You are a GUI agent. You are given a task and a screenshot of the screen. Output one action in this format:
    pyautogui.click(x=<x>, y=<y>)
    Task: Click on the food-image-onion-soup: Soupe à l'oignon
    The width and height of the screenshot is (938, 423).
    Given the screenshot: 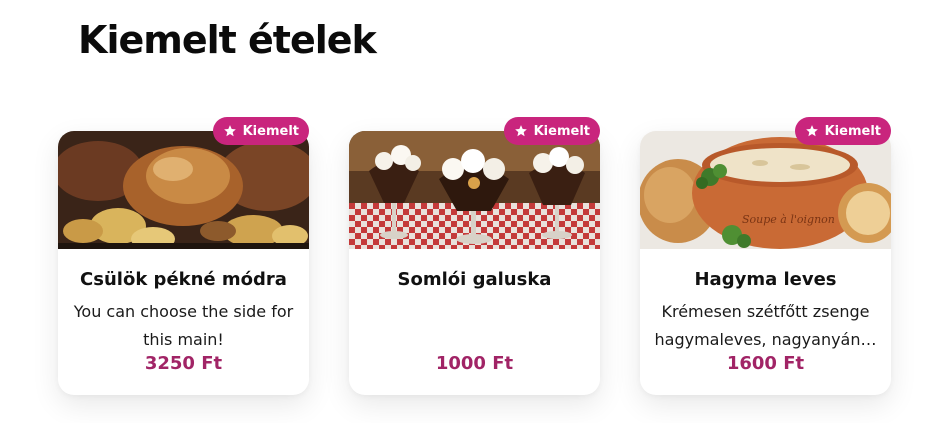 What is the action you would take?
    pyautogui.click(x=765, y=190)
    